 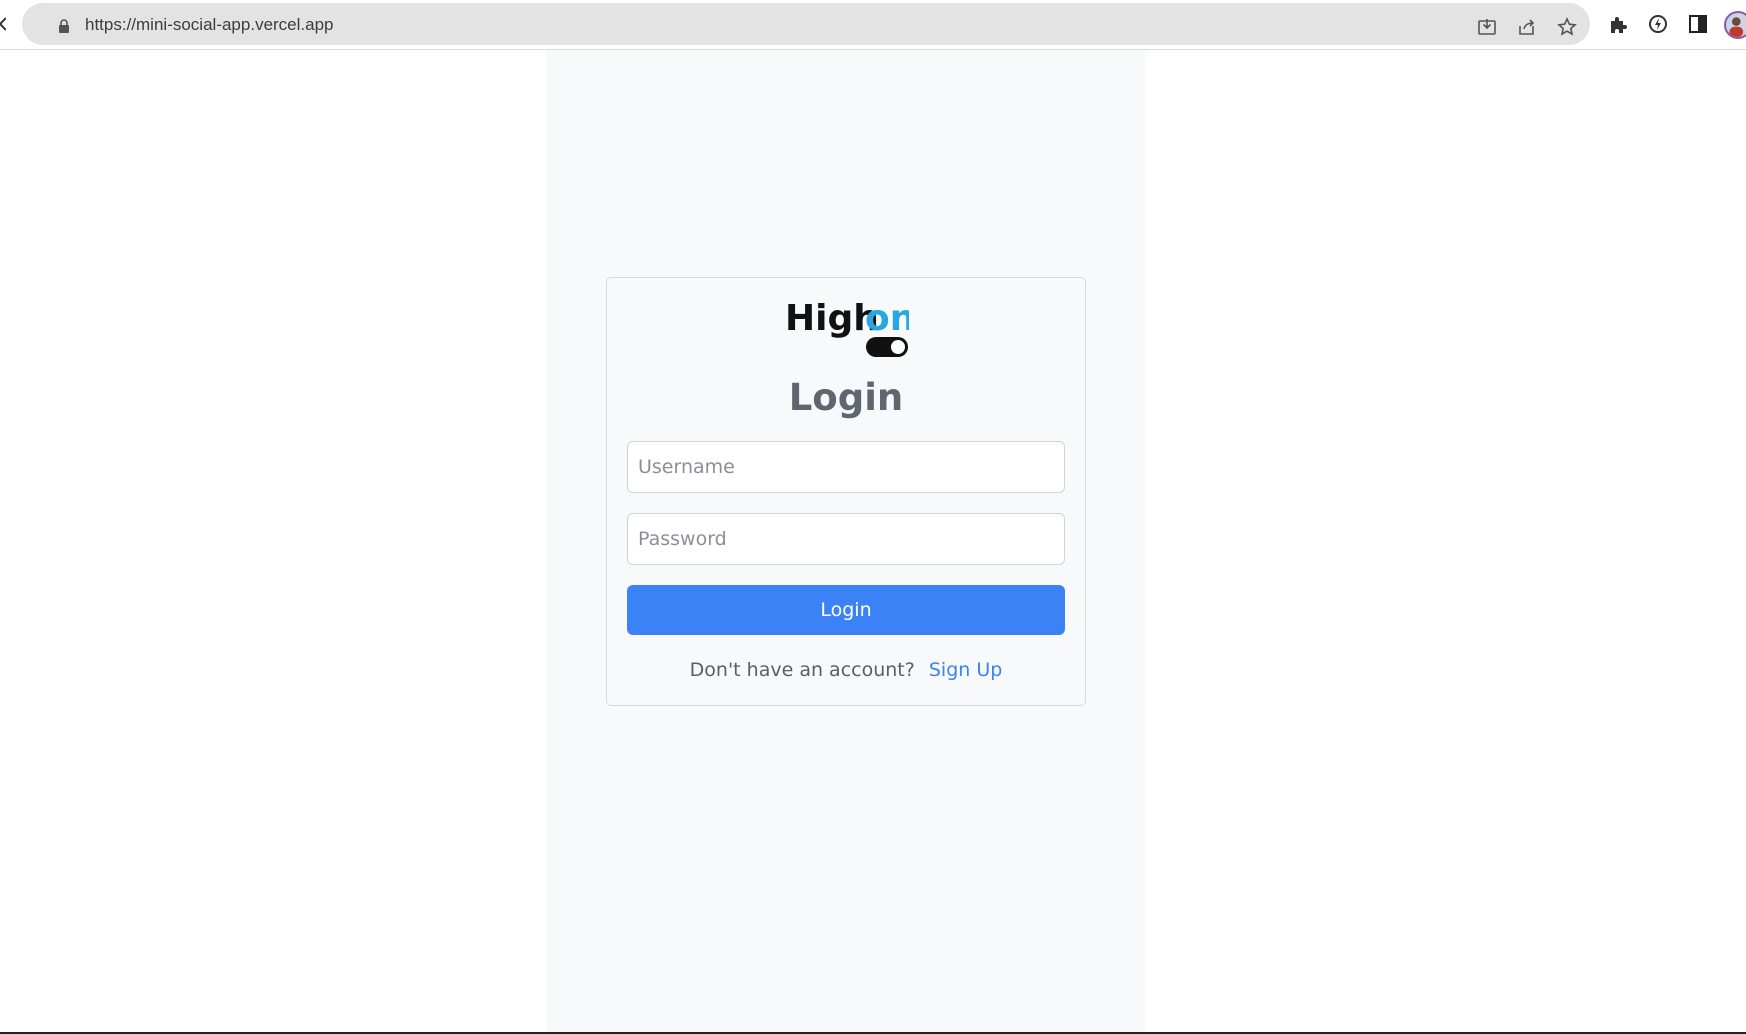 I want to click on signup-prompt-row: Don't have an account? Sign Up, so click(x=846, y=670).